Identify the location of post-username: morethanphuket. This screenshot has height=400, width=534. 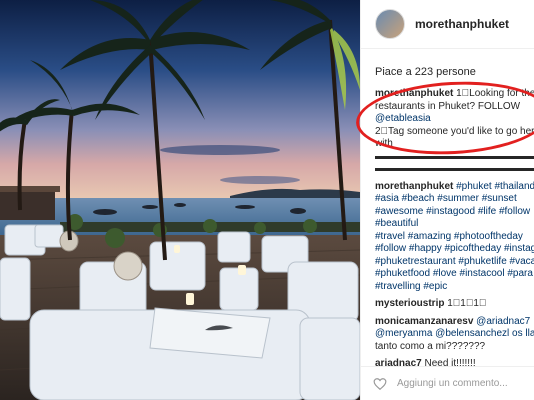
(462, 24).